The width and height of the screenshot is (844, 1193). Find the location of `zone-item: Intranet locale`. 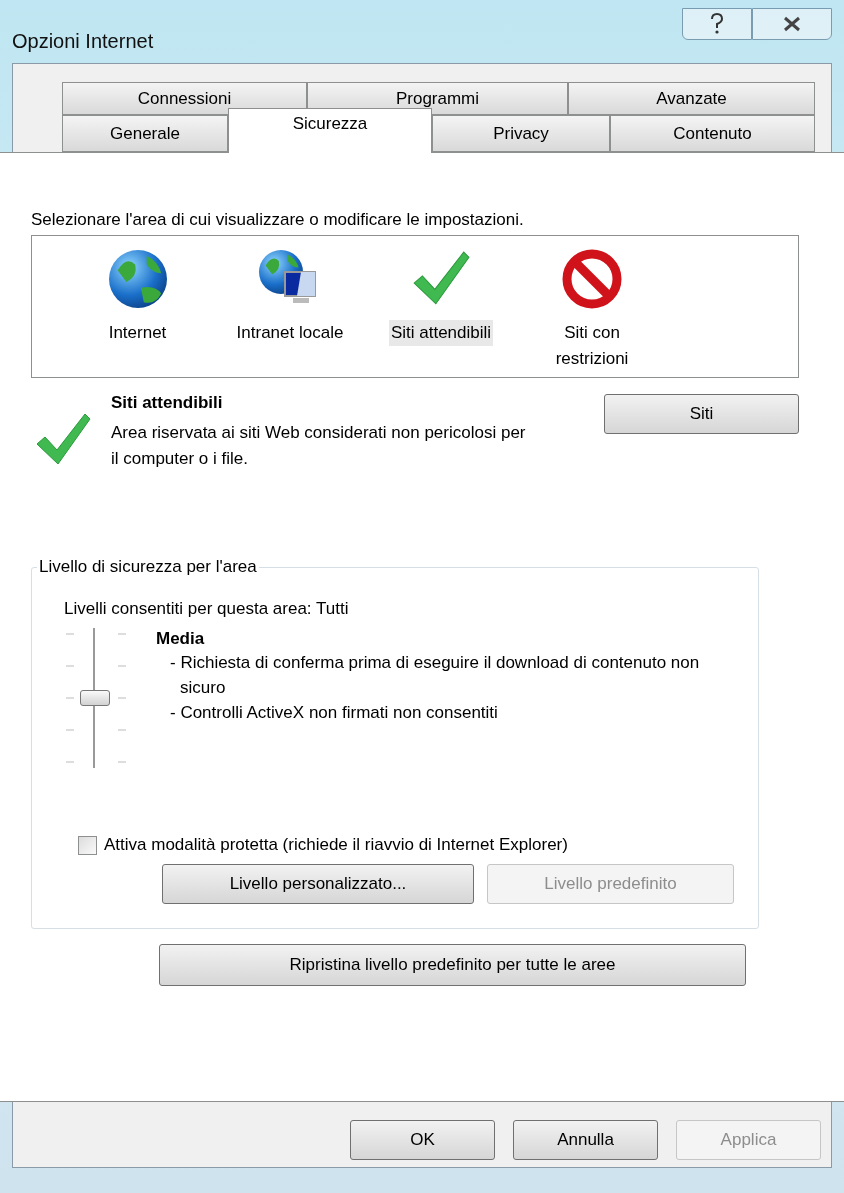

zone-item: Intranet locale is located at coordinates (290, 333).